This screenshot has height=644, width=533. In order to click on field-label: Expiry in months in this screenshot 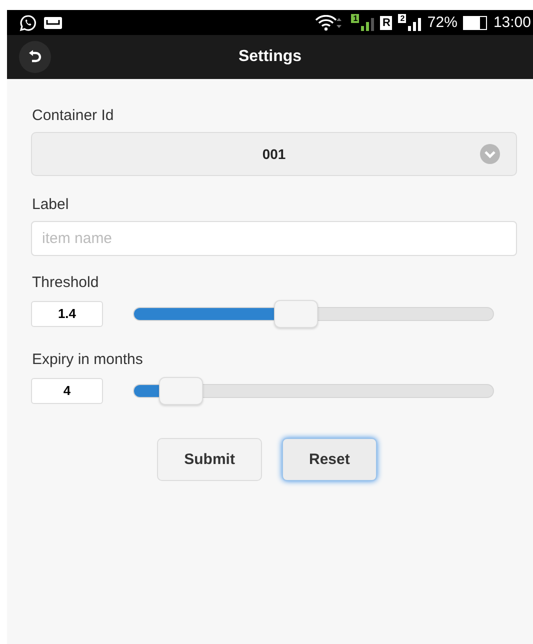, I will do `click(88, 359)`.